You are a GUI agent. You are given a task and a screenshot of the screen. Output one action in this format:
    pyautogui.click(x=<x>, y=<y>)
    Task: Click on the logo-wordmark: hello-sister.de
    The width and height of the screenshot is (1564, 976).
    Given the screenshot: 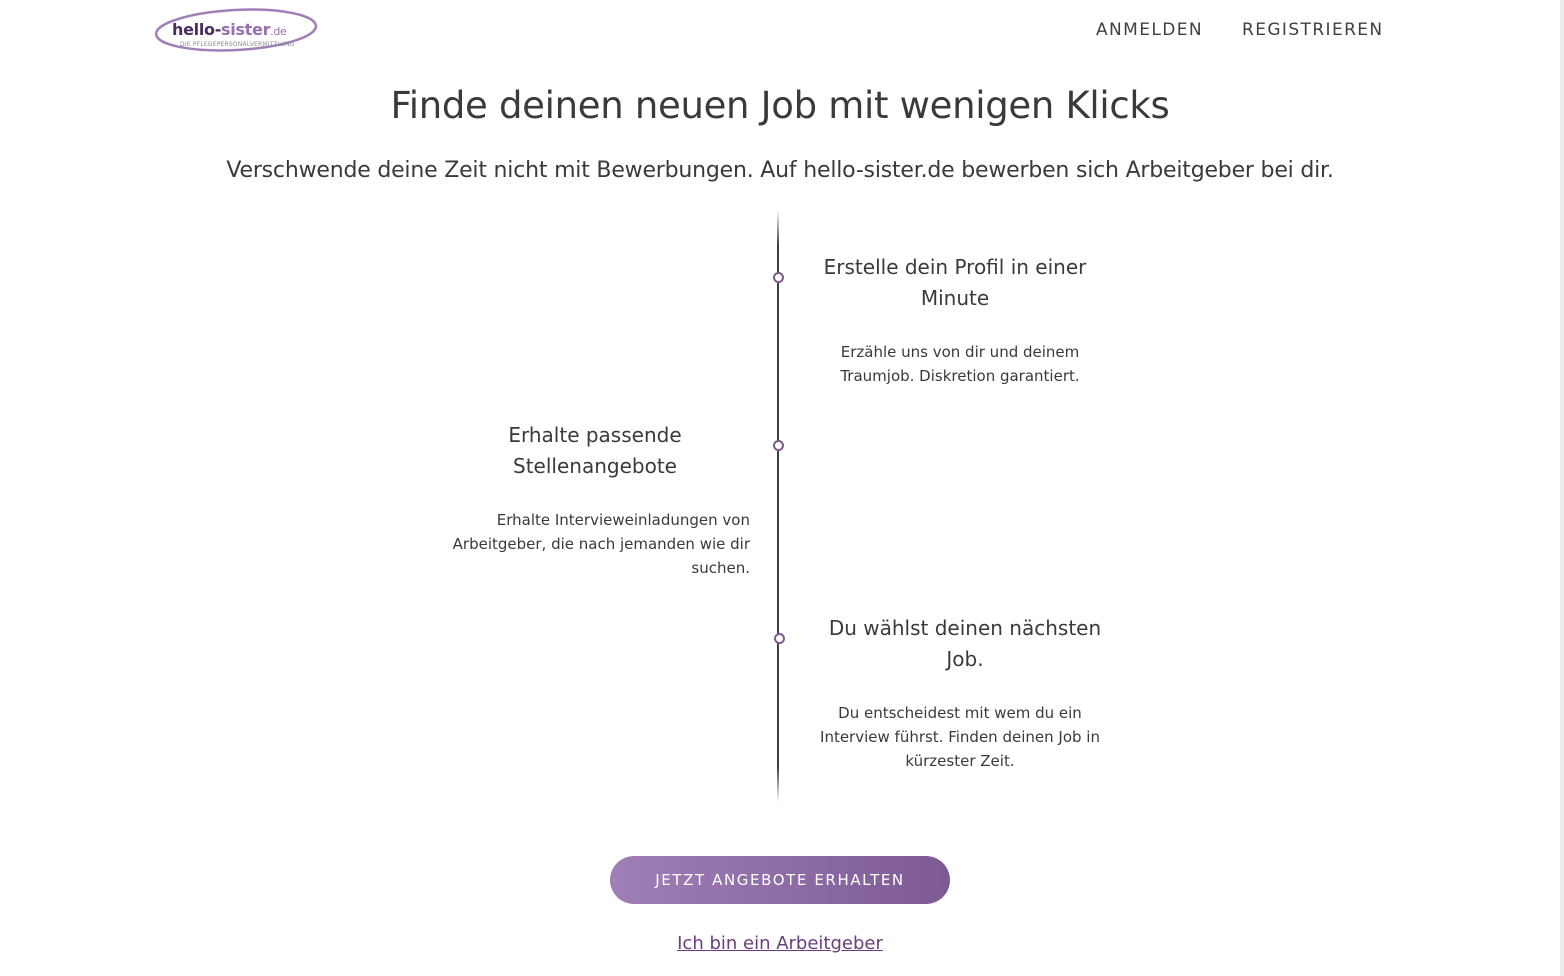 What is the action you would take?
    pyautogui.click(x=229, y=29)
    